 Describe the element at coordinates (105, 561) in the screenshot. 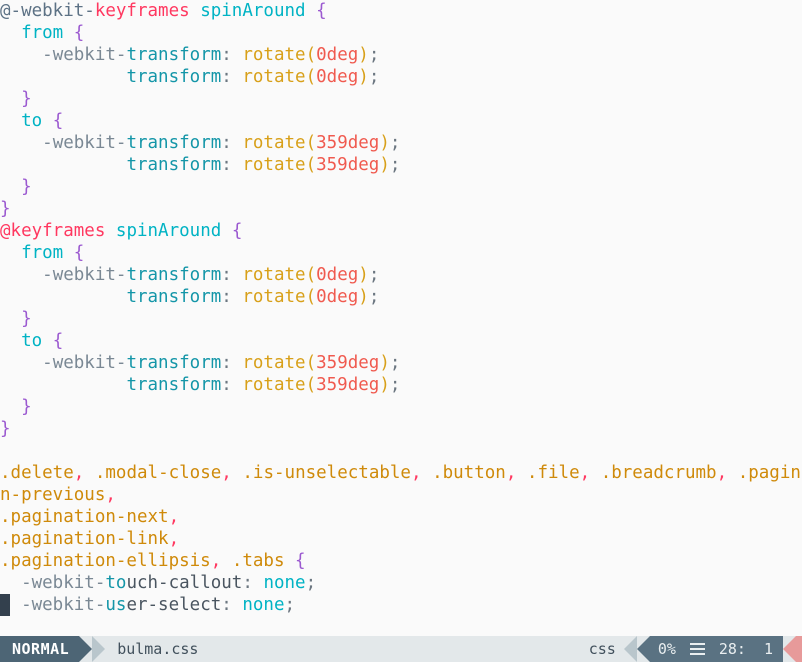

I see `code-token: .pagination-ellipsis` at that location.